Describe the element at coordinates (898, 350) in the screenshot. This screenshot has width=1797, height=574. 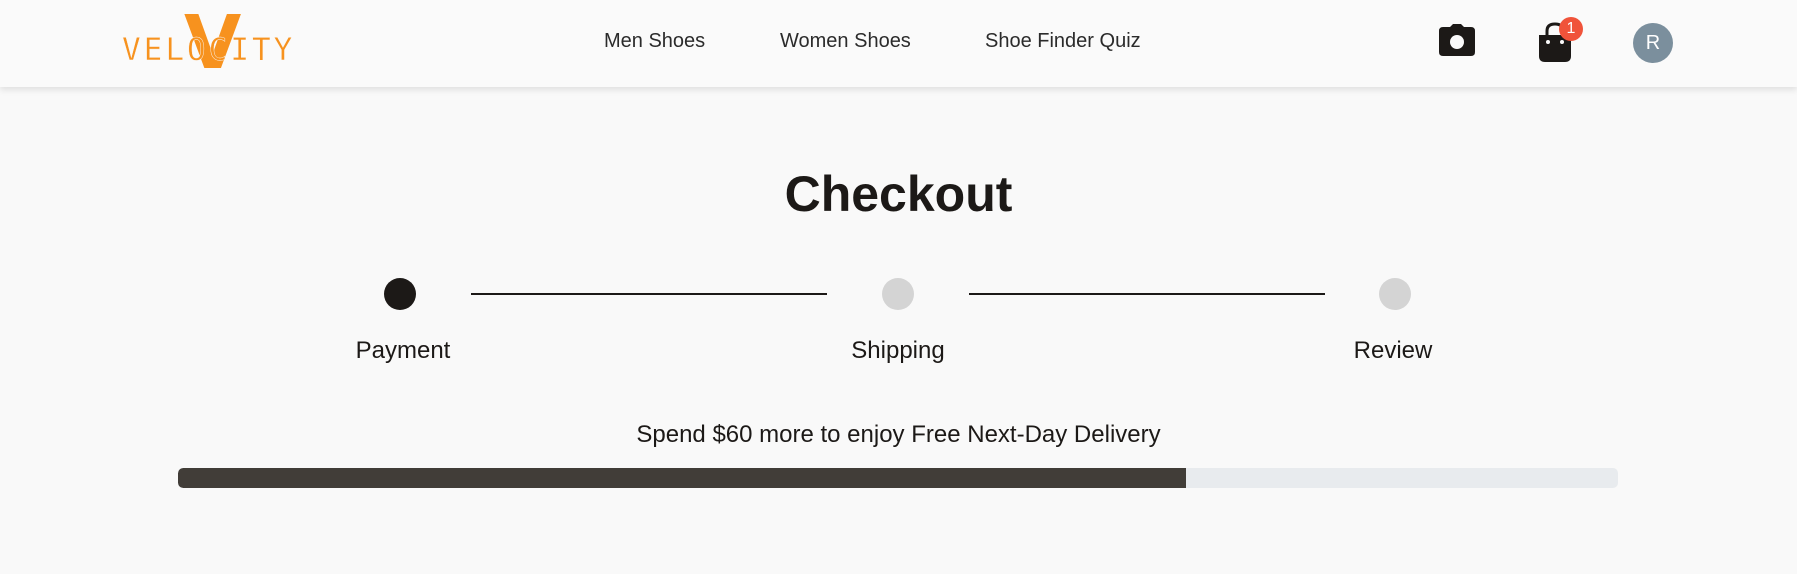
I see `step-label-shipping: Shipping` at that location.